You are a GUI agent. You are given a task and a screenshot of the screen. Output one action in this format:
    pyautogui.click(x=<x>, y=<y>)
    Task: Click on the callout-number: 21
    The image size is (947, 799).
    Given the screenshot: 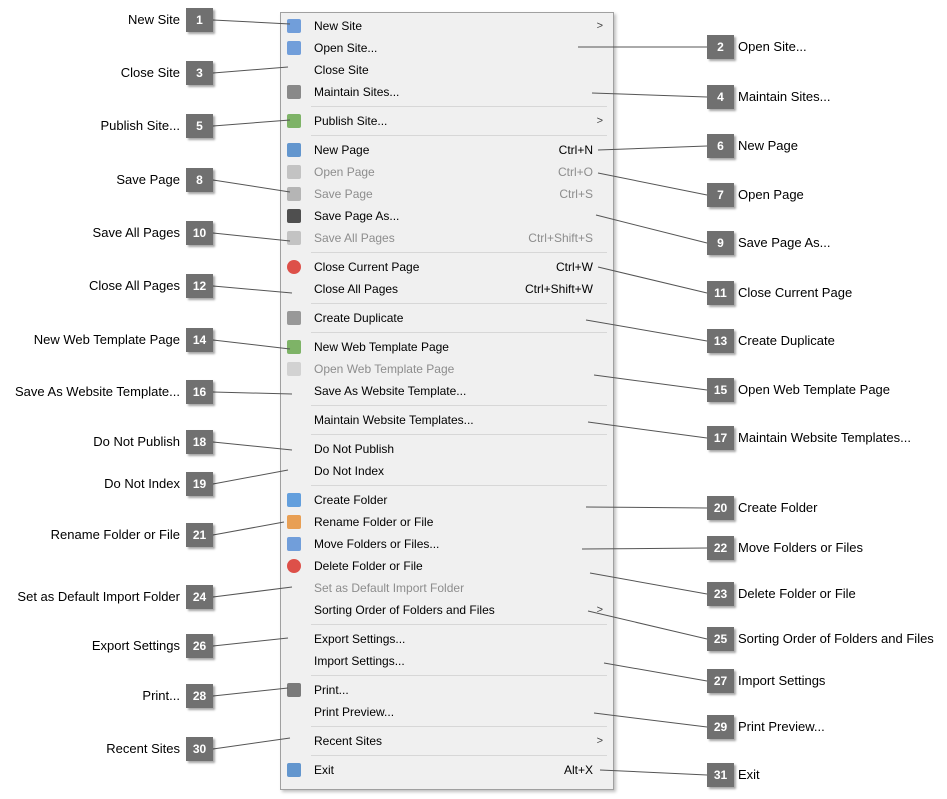 What is the action you would take?
    pyautogui.click(x=199, y=535)
    